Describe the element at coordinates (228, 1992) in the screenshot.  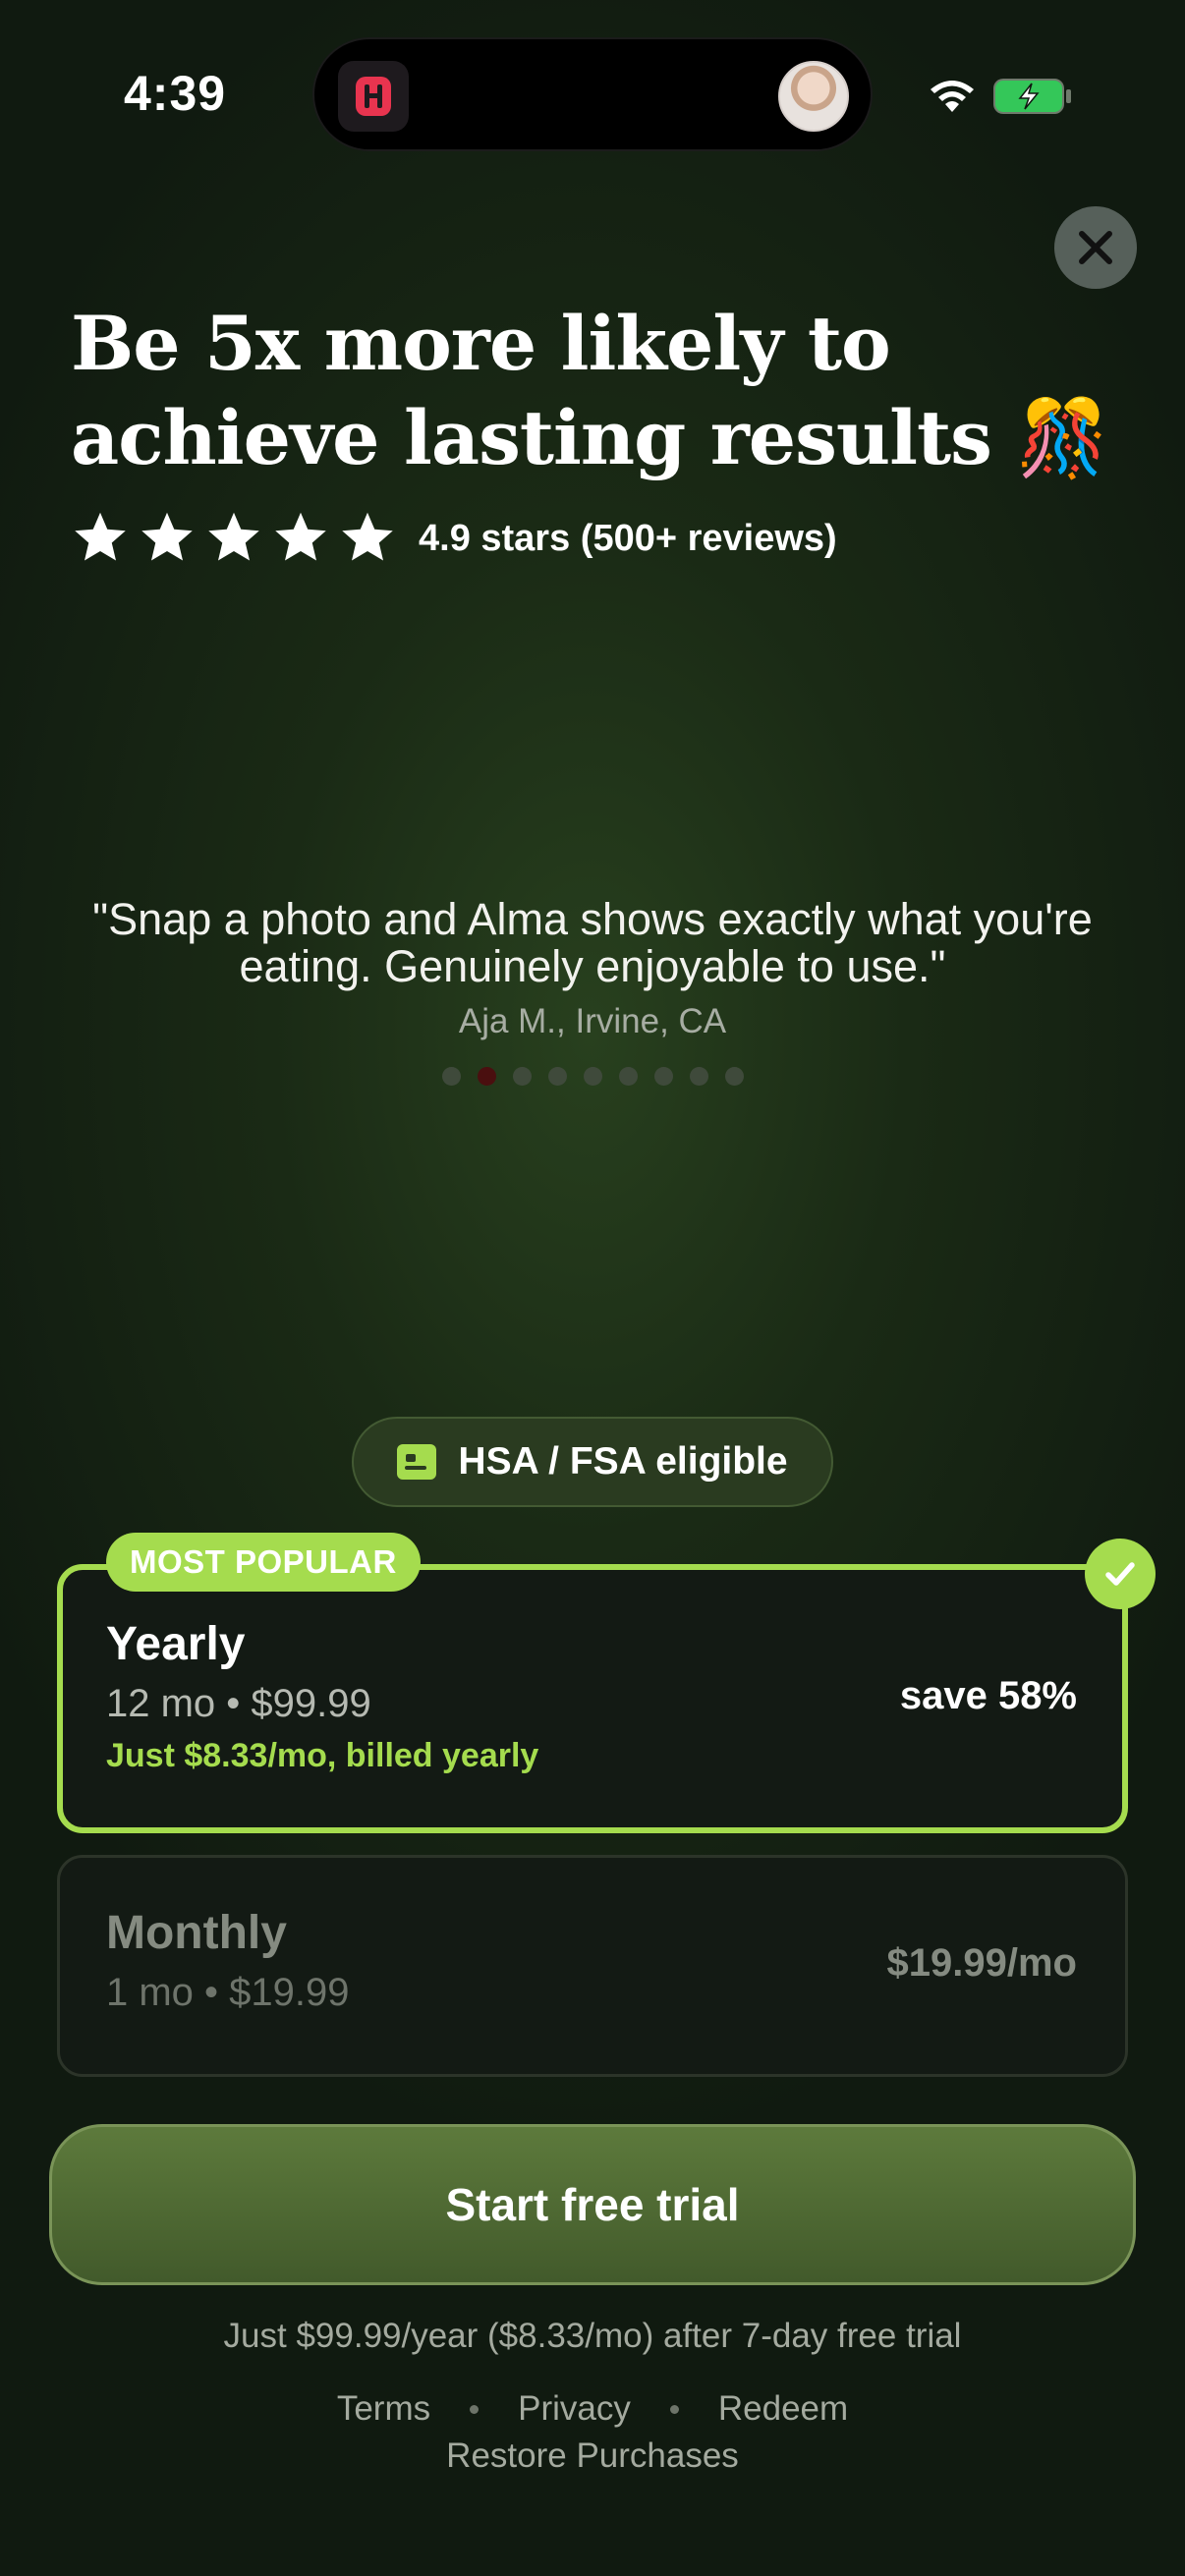
I see `monthly-sub: 1 mo • $19.99` at that location.